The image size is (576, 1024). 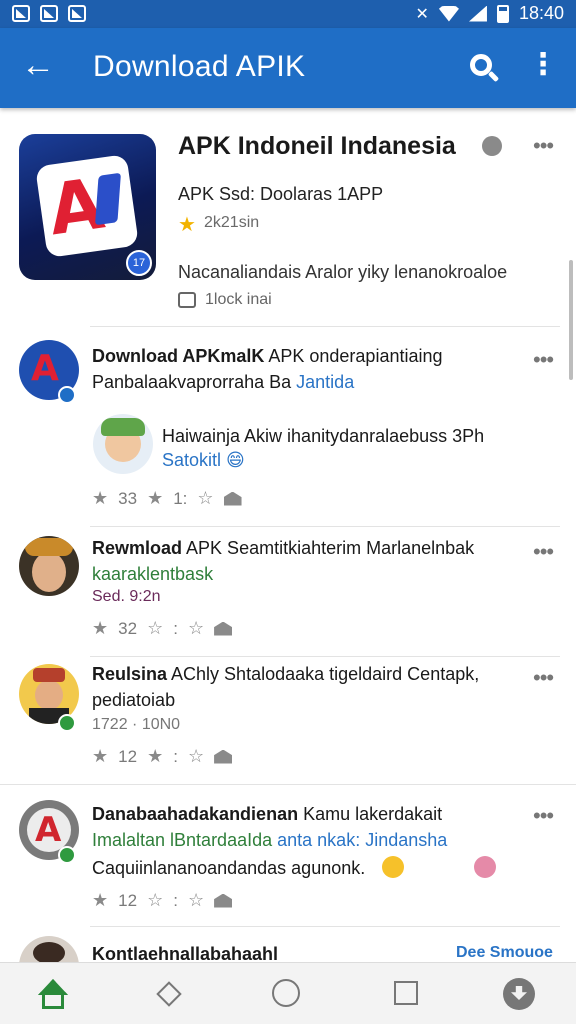 What do you see at coordinates (343, 272) in the screenshot?
I see `app-description: Nacanaliandais Aralor yiky lenanokroaloe` at bounding box center [343, 272].